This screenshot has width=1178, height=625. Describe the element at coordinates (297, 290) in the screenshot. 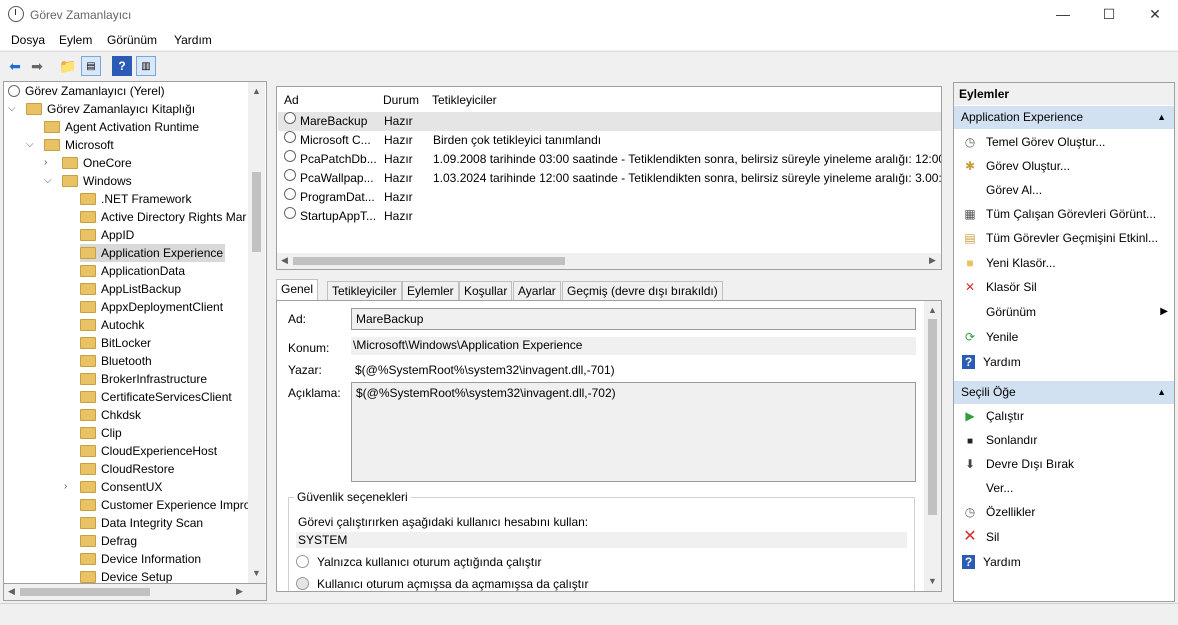

I see `tab-general: Genel` at that location.